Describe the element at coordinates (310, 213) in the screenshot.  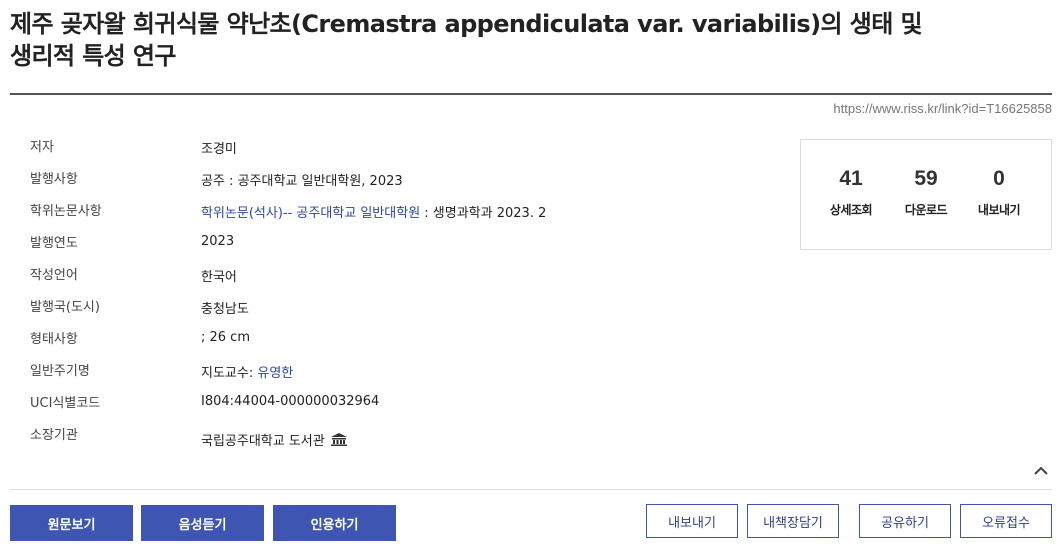
I see `thesis-link: 학위논문(석사)-- 공주대학교 일반대학원` at that location.